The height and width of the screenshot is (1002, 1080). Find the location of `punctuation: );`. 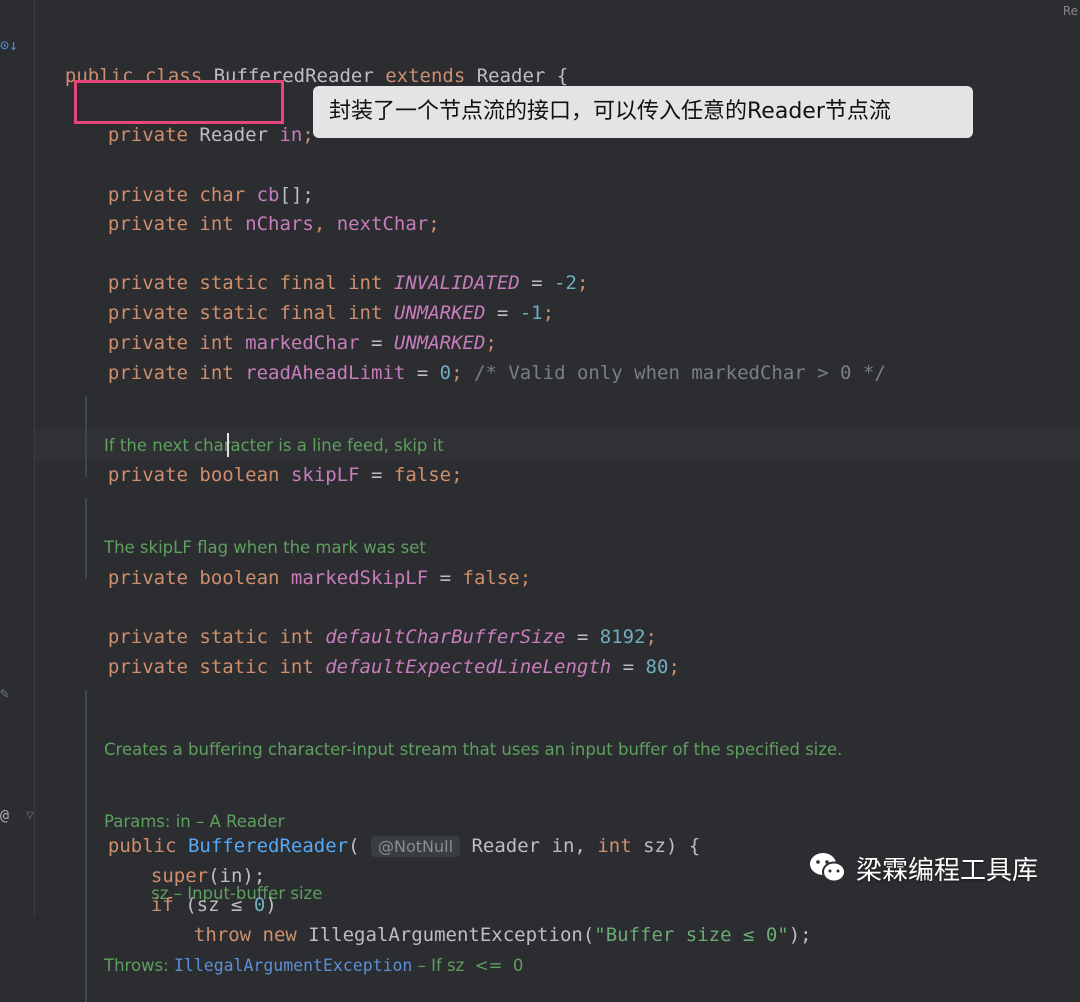

punctuation: ); is located at coordinates (800, 935).